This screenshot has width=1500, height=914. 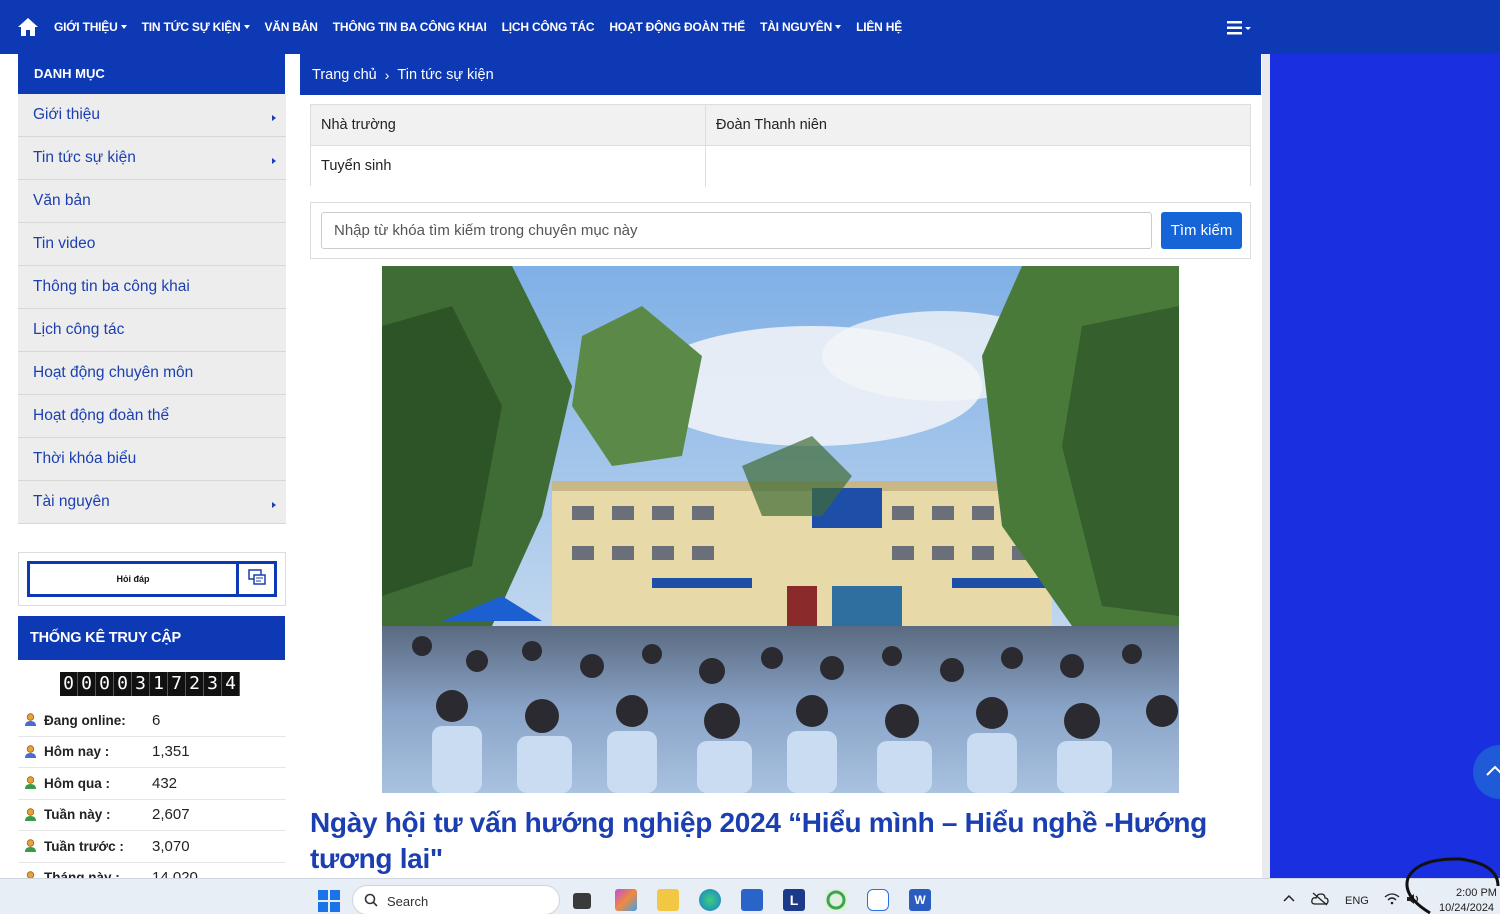 What do you see at coordinates (77, 815) in the screenshot?
I see `stats-label: Tuần này :` at bounding box center [77, 815].